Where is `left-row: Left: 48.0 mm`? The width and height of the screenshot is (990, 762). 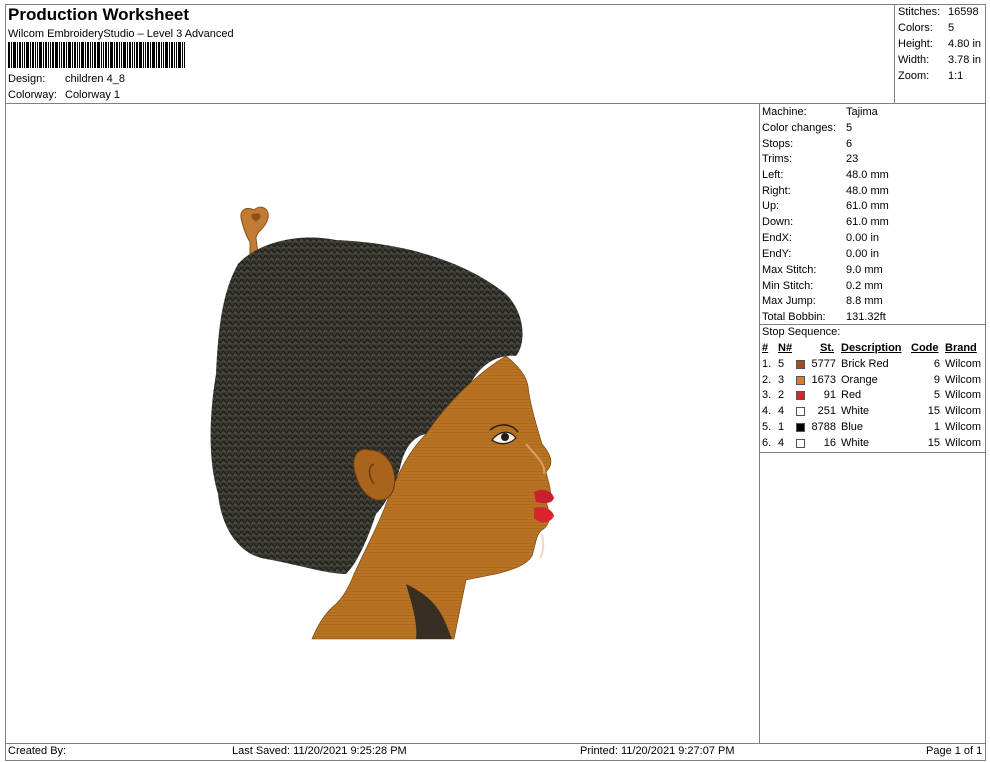 left-row: Left: 48.0 mm is located at coordinates (873, 175).